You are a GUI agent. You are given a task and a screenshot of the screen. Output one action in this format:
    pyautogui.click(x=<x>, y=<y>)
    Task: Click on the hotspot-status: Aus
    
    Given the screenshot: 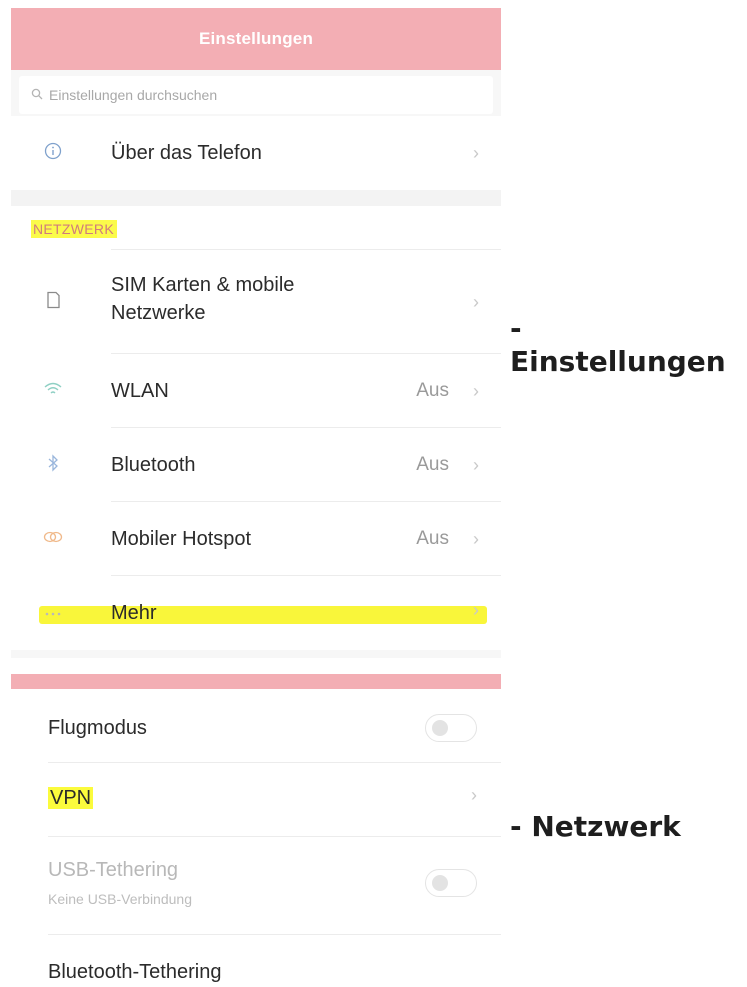 What is the action you would take?
    pyautogui.click(x=432, y=538)
    